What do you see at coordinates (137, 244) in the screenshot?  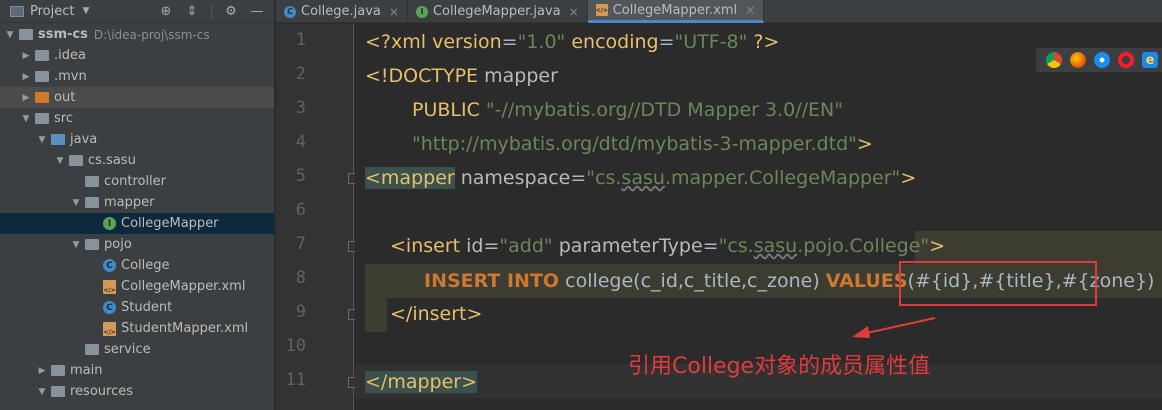 I see `tree-item-pojo: ▼ pojo` at bounding box center [137, 244].